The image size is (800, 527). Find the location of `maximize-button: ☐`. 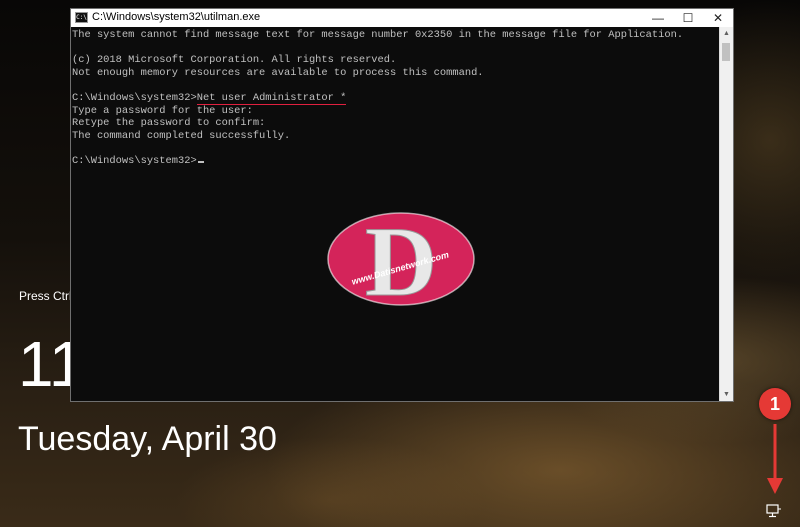

maximize-button: ☐ is located at coordinates (688, 18).